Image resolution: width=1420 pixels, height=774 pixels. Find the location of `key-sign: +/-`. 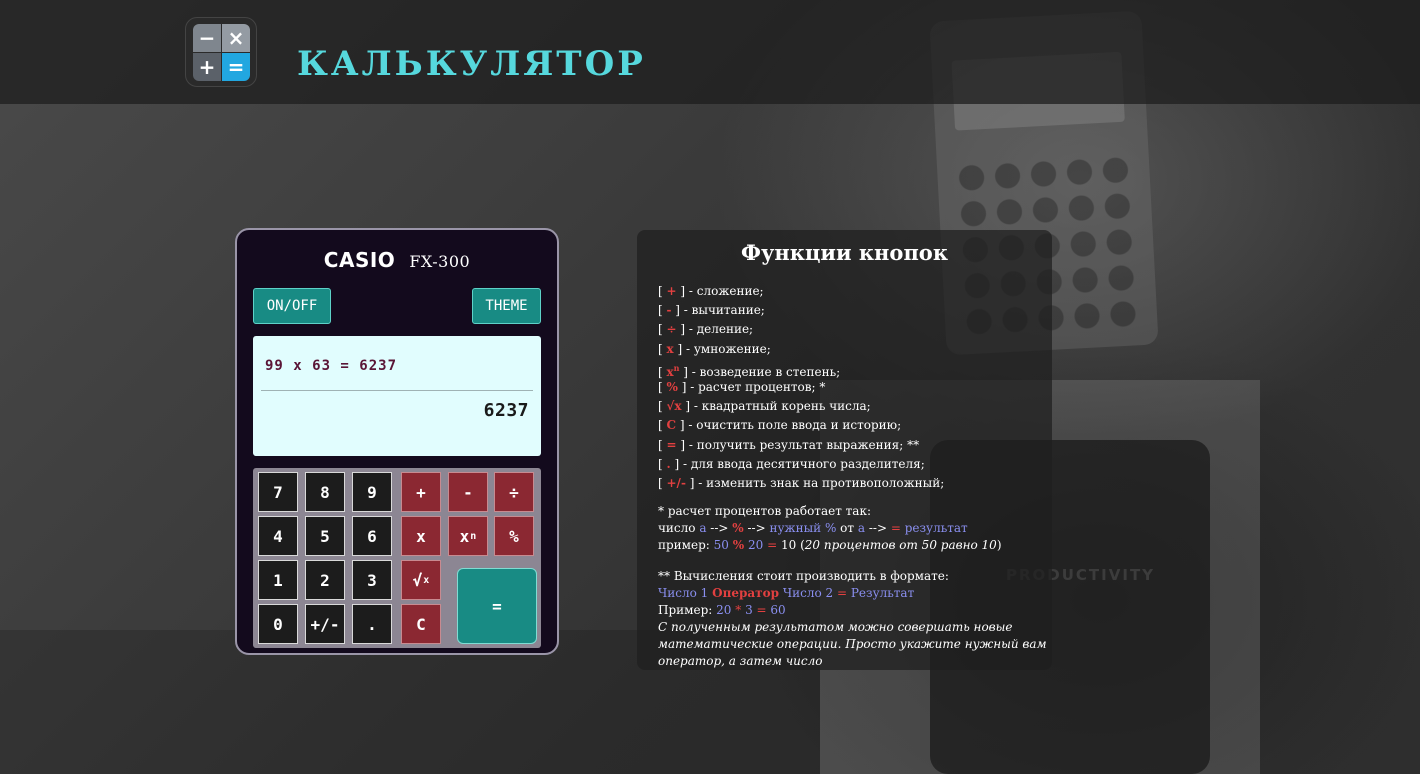

key-sign: +/- is located at coordinates (325, 624).